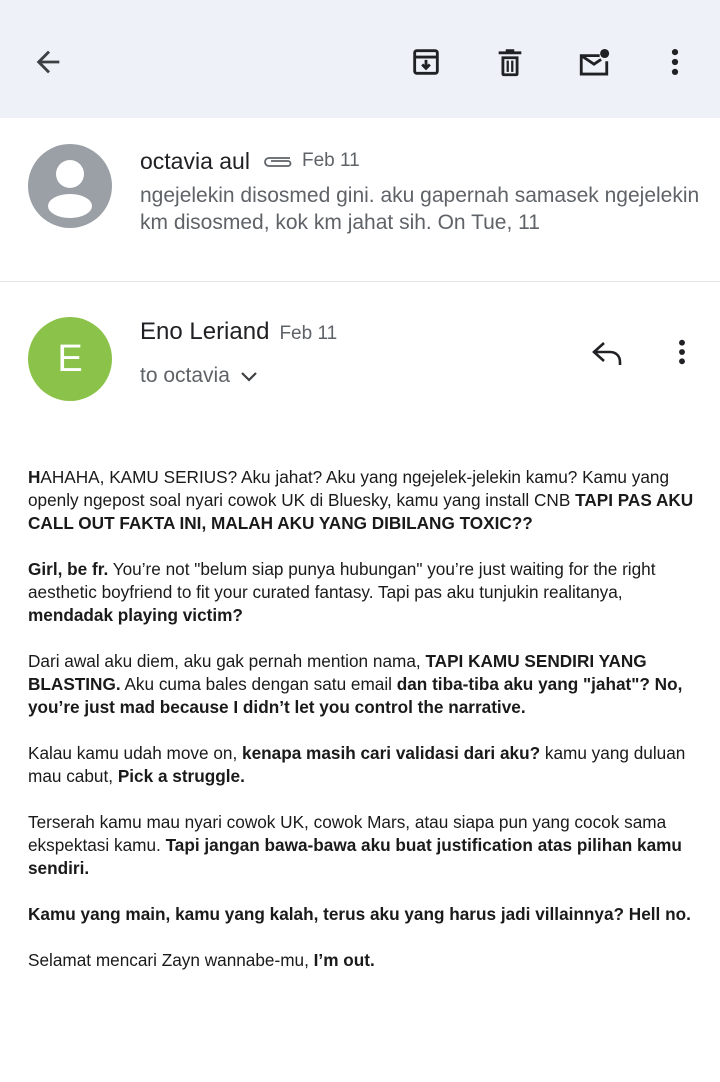  I want to click on body-text: Selamat mencari Zayn wannabe-mu,, so click(171, 960).